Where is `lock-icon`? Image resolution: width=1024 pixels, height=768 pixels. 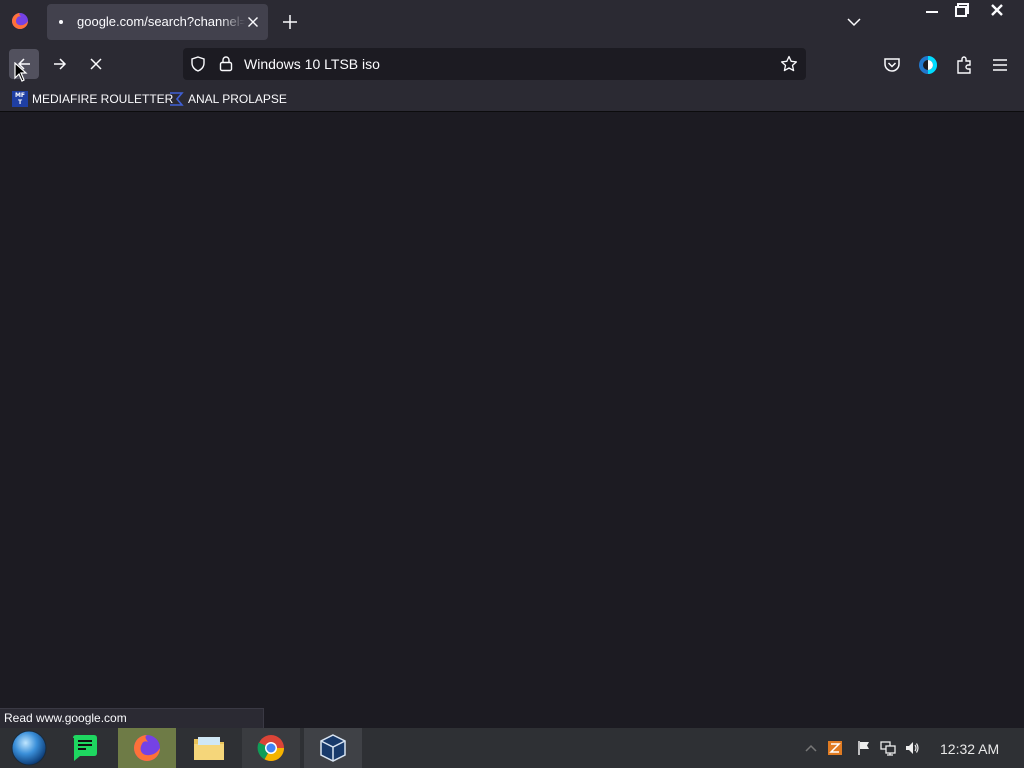
lock-icon is located at coordinates (226, 63).